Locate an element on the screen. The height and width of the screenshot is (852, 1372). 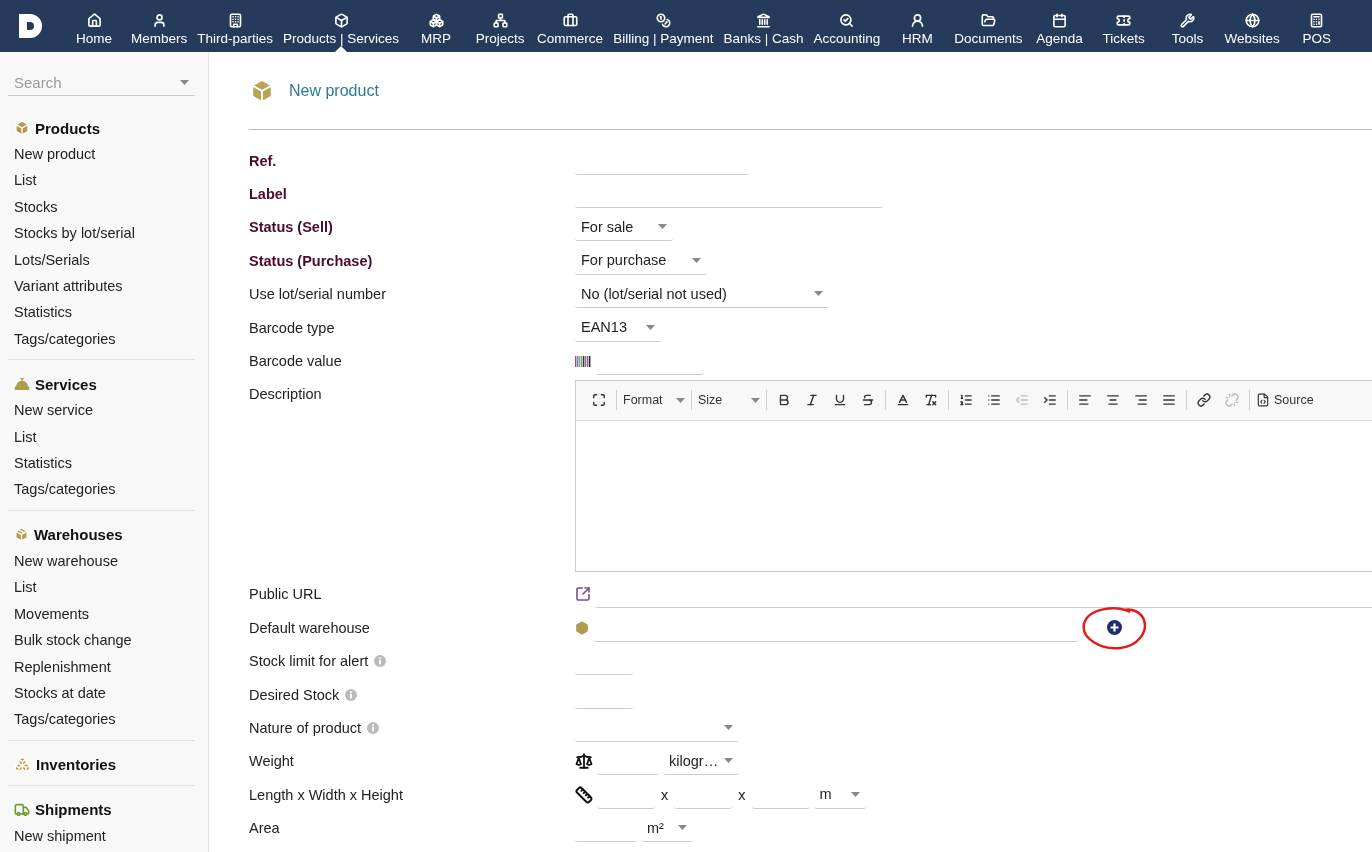
menu-tab: Billing | Payment is located at coordinates (663, 26).